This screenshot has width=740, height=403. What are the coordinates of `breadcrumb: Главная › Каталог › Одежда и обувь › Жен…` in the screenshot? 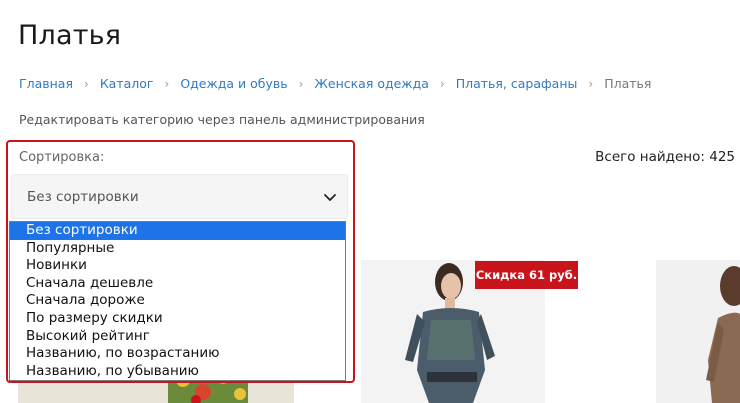 It's located at (335, 83).